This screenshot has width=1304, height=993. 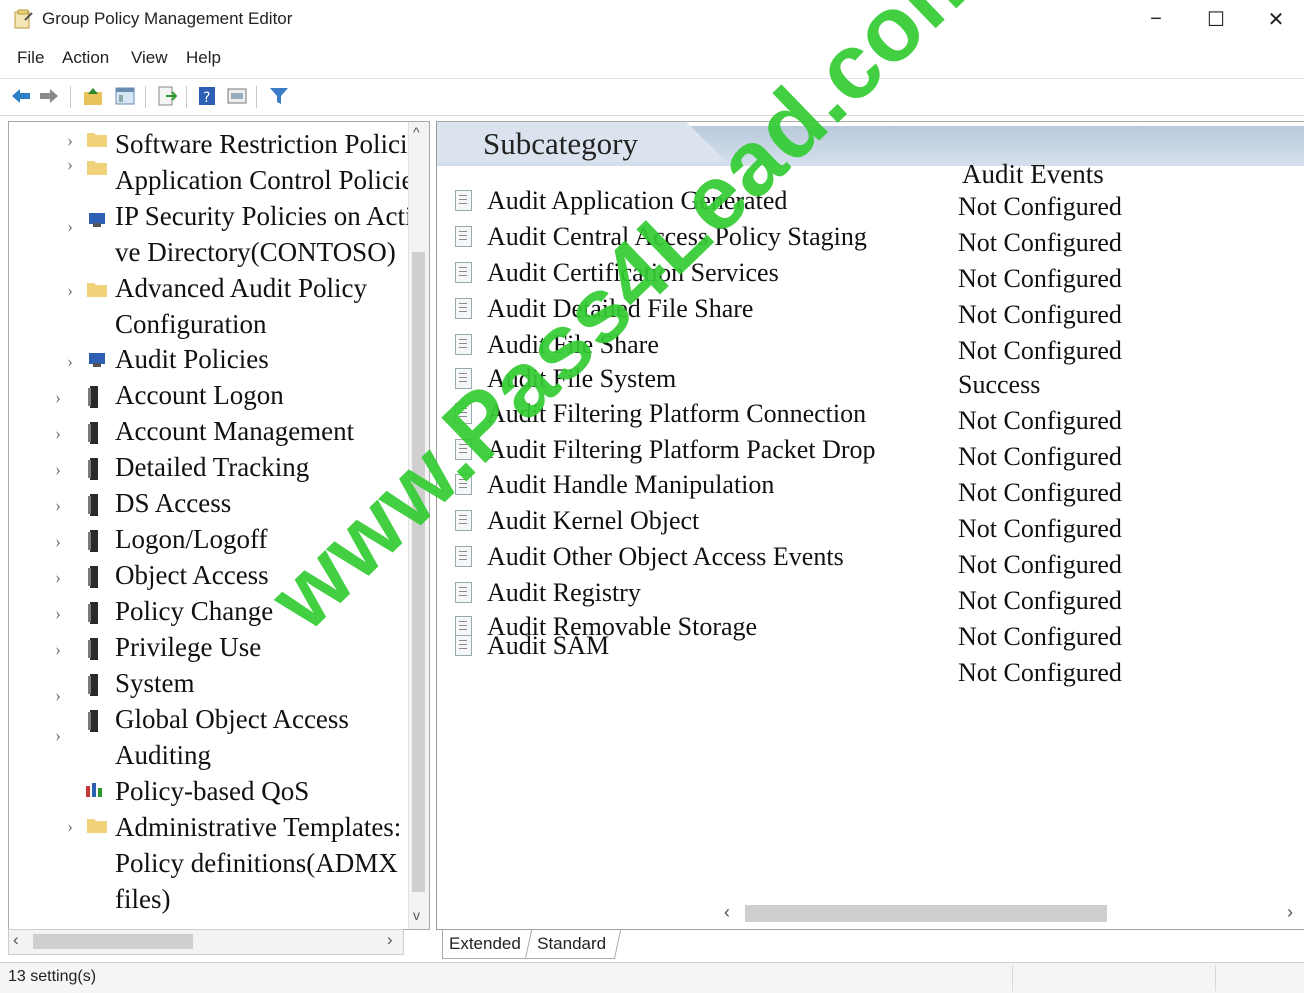 I want to click on audit-setting-value: Success, so click(x=999, y=384).